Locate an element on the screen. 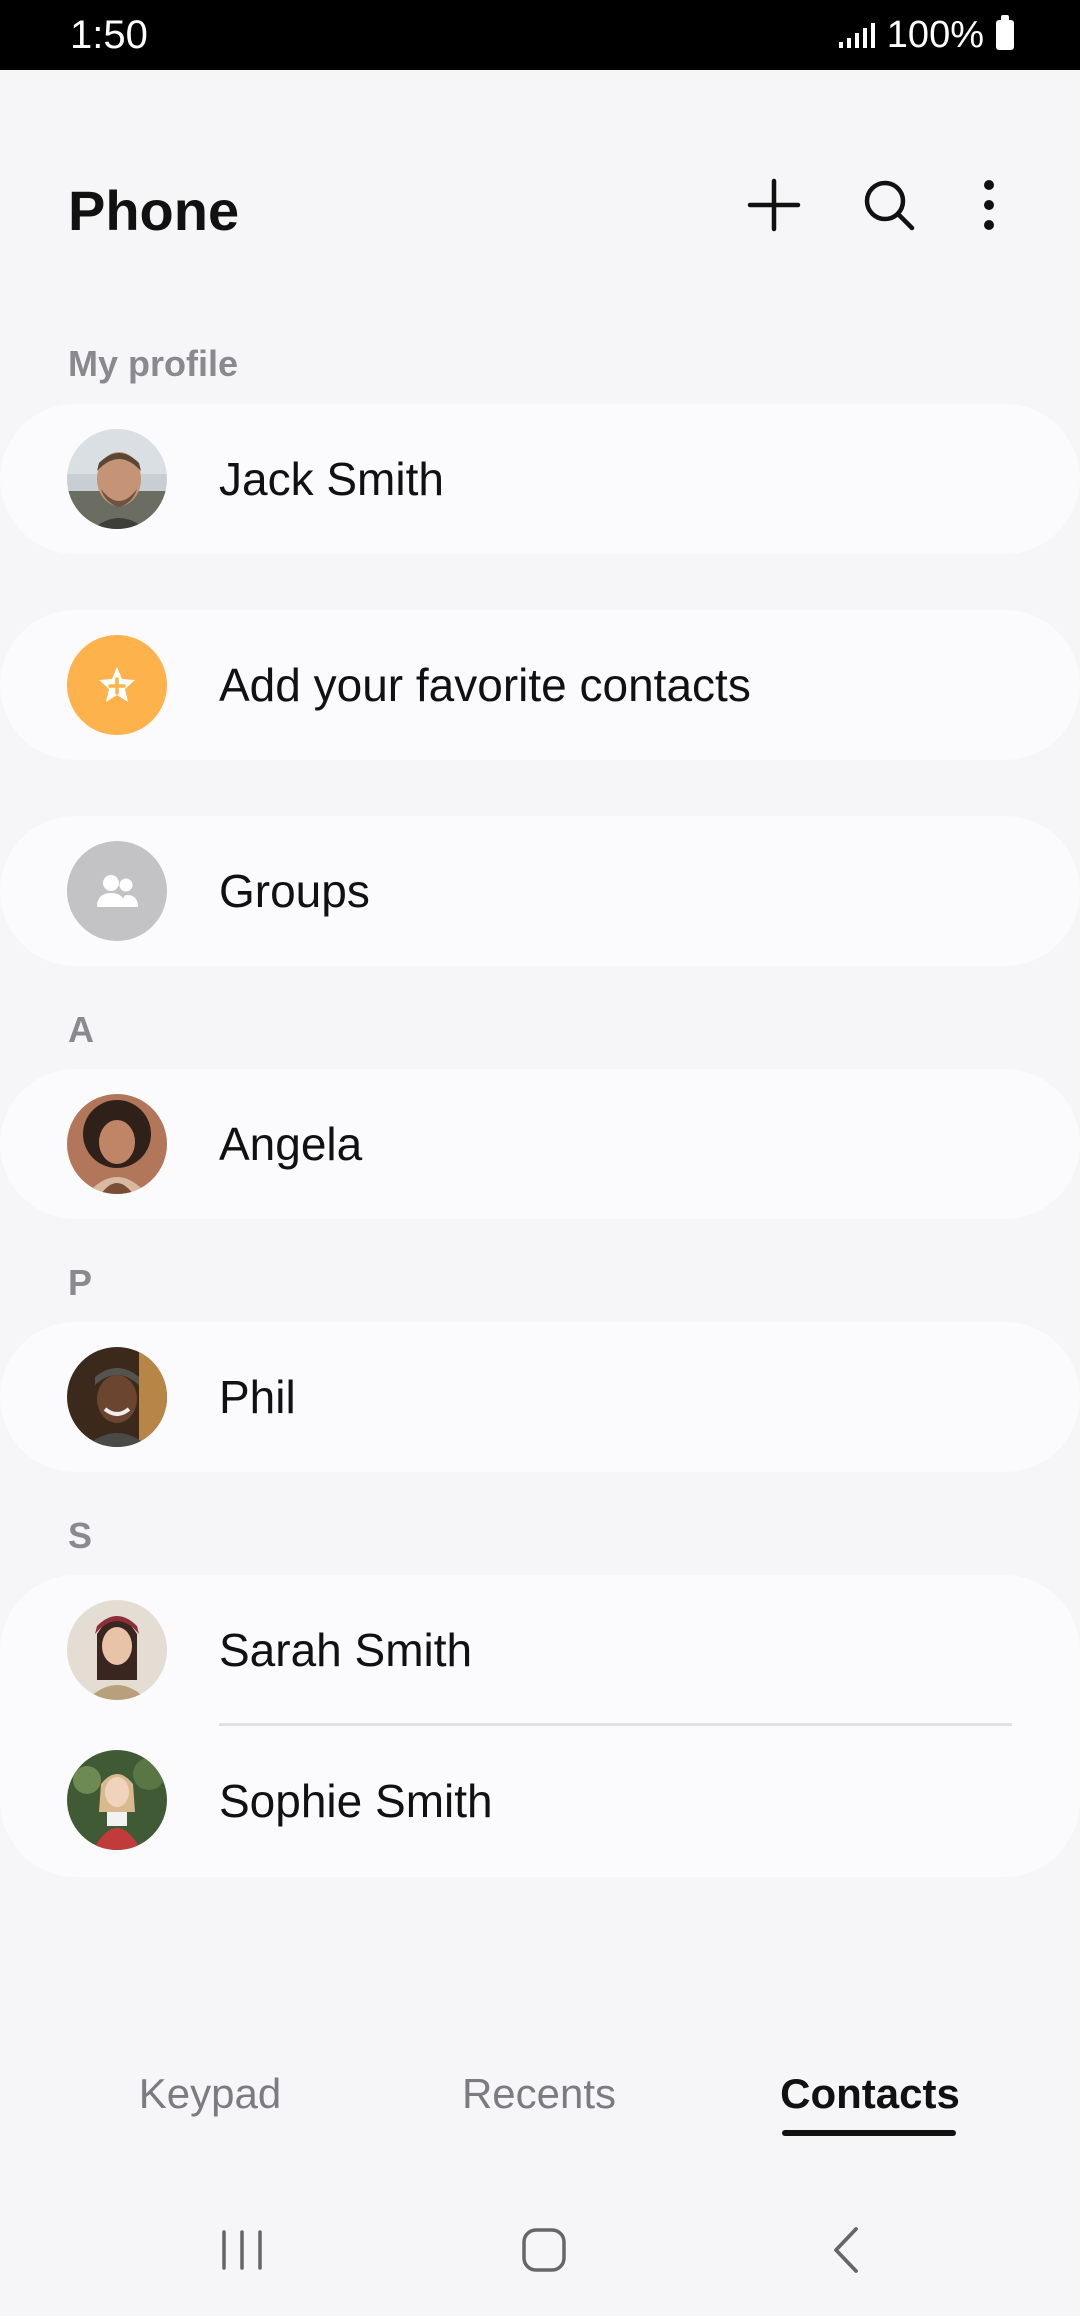 This screenshot has width=1080, height=2316. contact-row: Angela is located at coordinates (540, 1144).